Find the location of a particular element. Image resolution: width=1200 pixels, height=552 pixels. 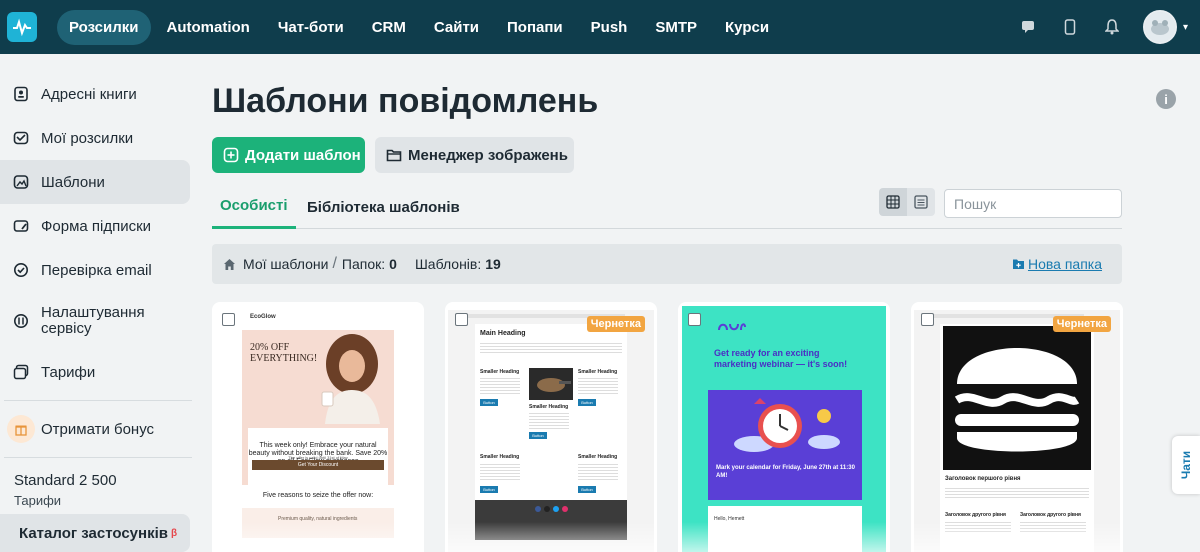

sidebar-divider is located at coordinates (98, 400).